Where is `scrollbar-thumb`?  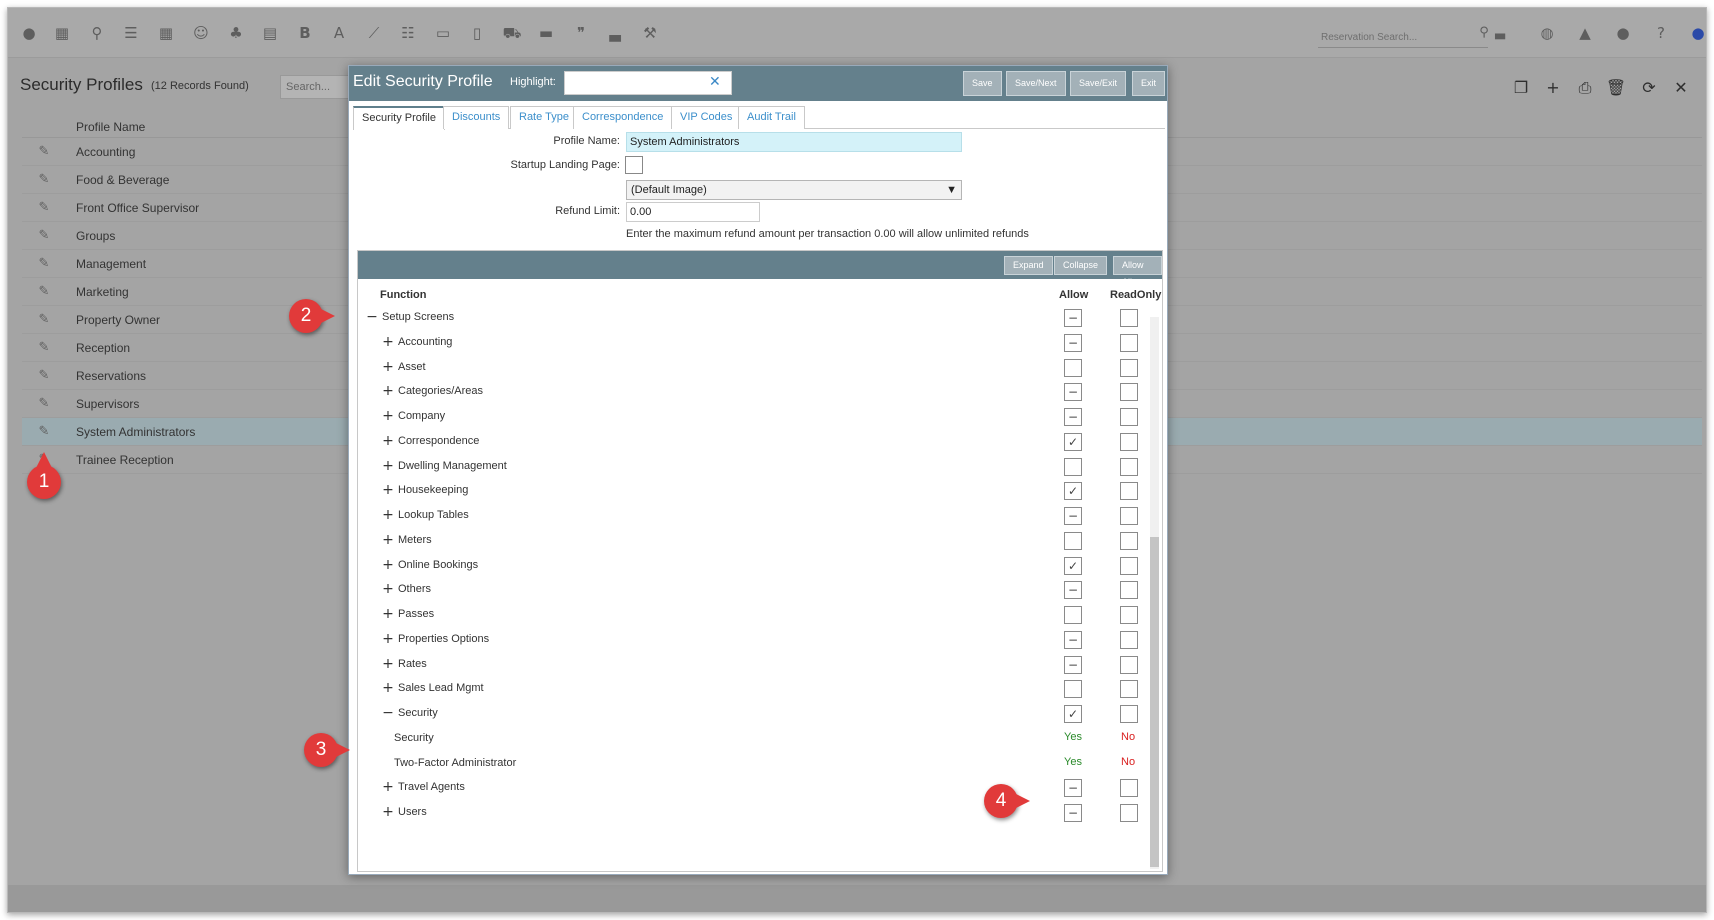 scrollbar-thumb is located at coordinates (1154, 702).